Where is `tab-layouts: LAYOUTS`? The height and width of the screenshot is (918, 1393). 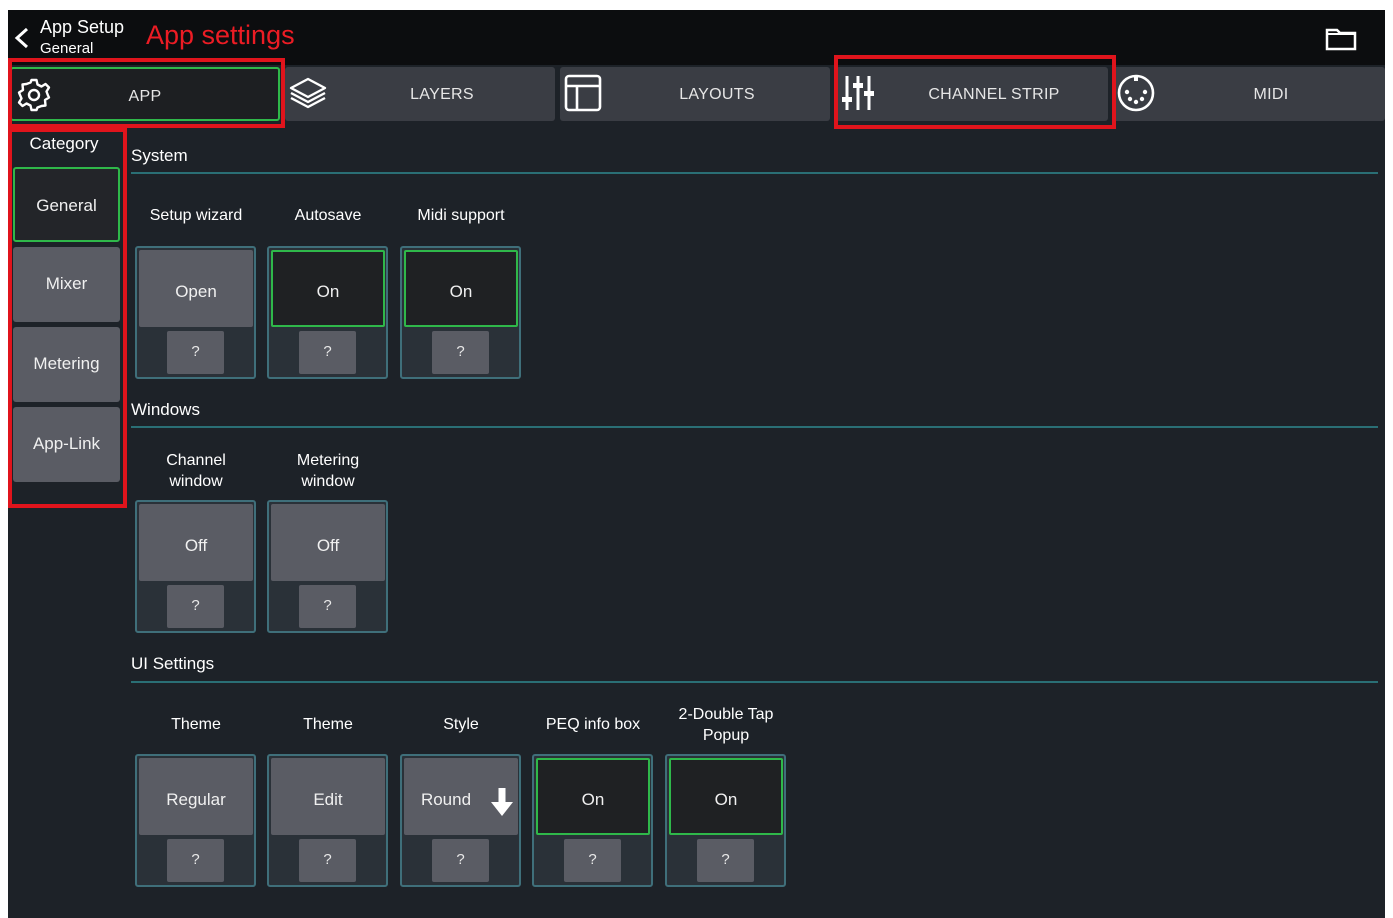
tab-layouts: LAYOUTS is located at coordinates (695, 94).